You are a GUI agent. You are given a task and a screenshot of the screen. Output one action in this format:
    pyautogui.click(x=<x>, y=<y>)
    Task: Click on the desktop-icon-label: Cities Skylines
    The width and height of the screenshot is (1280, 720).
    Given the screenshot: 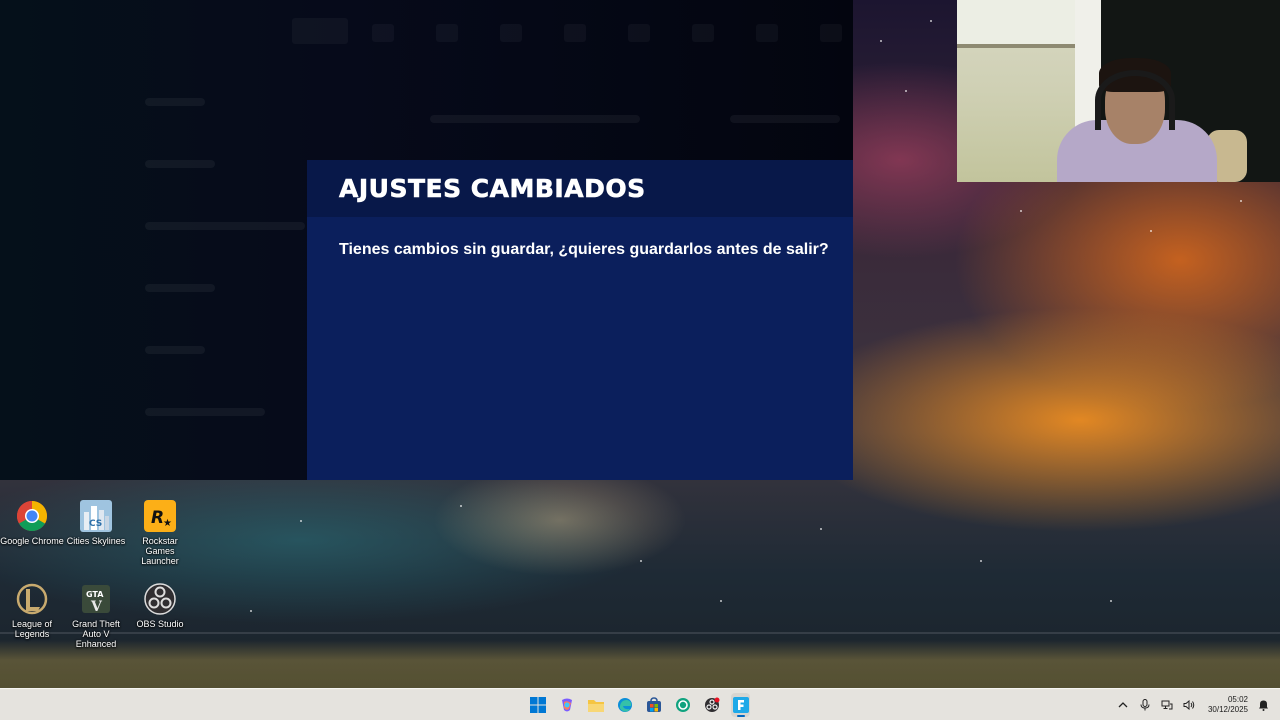 What is the action you would take?
    pyautogui.click(x=96, y=541)
    